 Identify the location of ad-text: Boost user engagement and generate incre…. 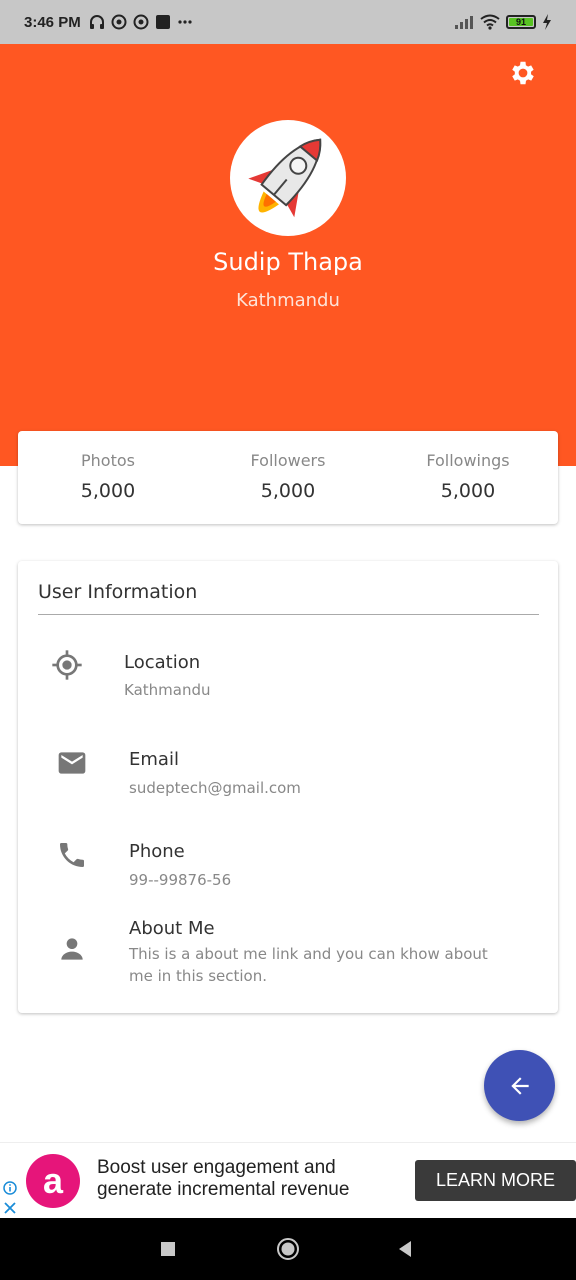
(223, 1178).